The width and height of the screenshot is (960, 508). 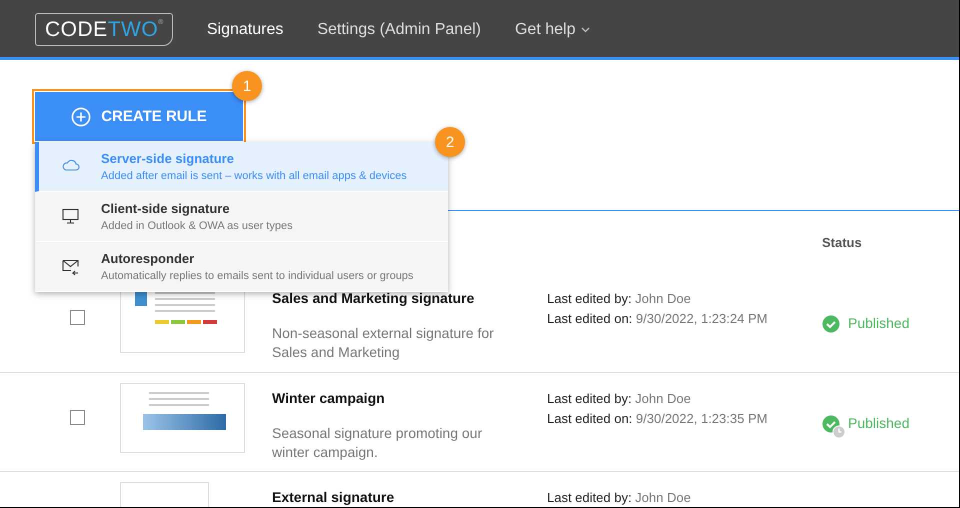 What do you see at coordinates (148, 258) in the screenshot?
I see `menu-item-title: Autoresponder` at bounding box center [148, 258].